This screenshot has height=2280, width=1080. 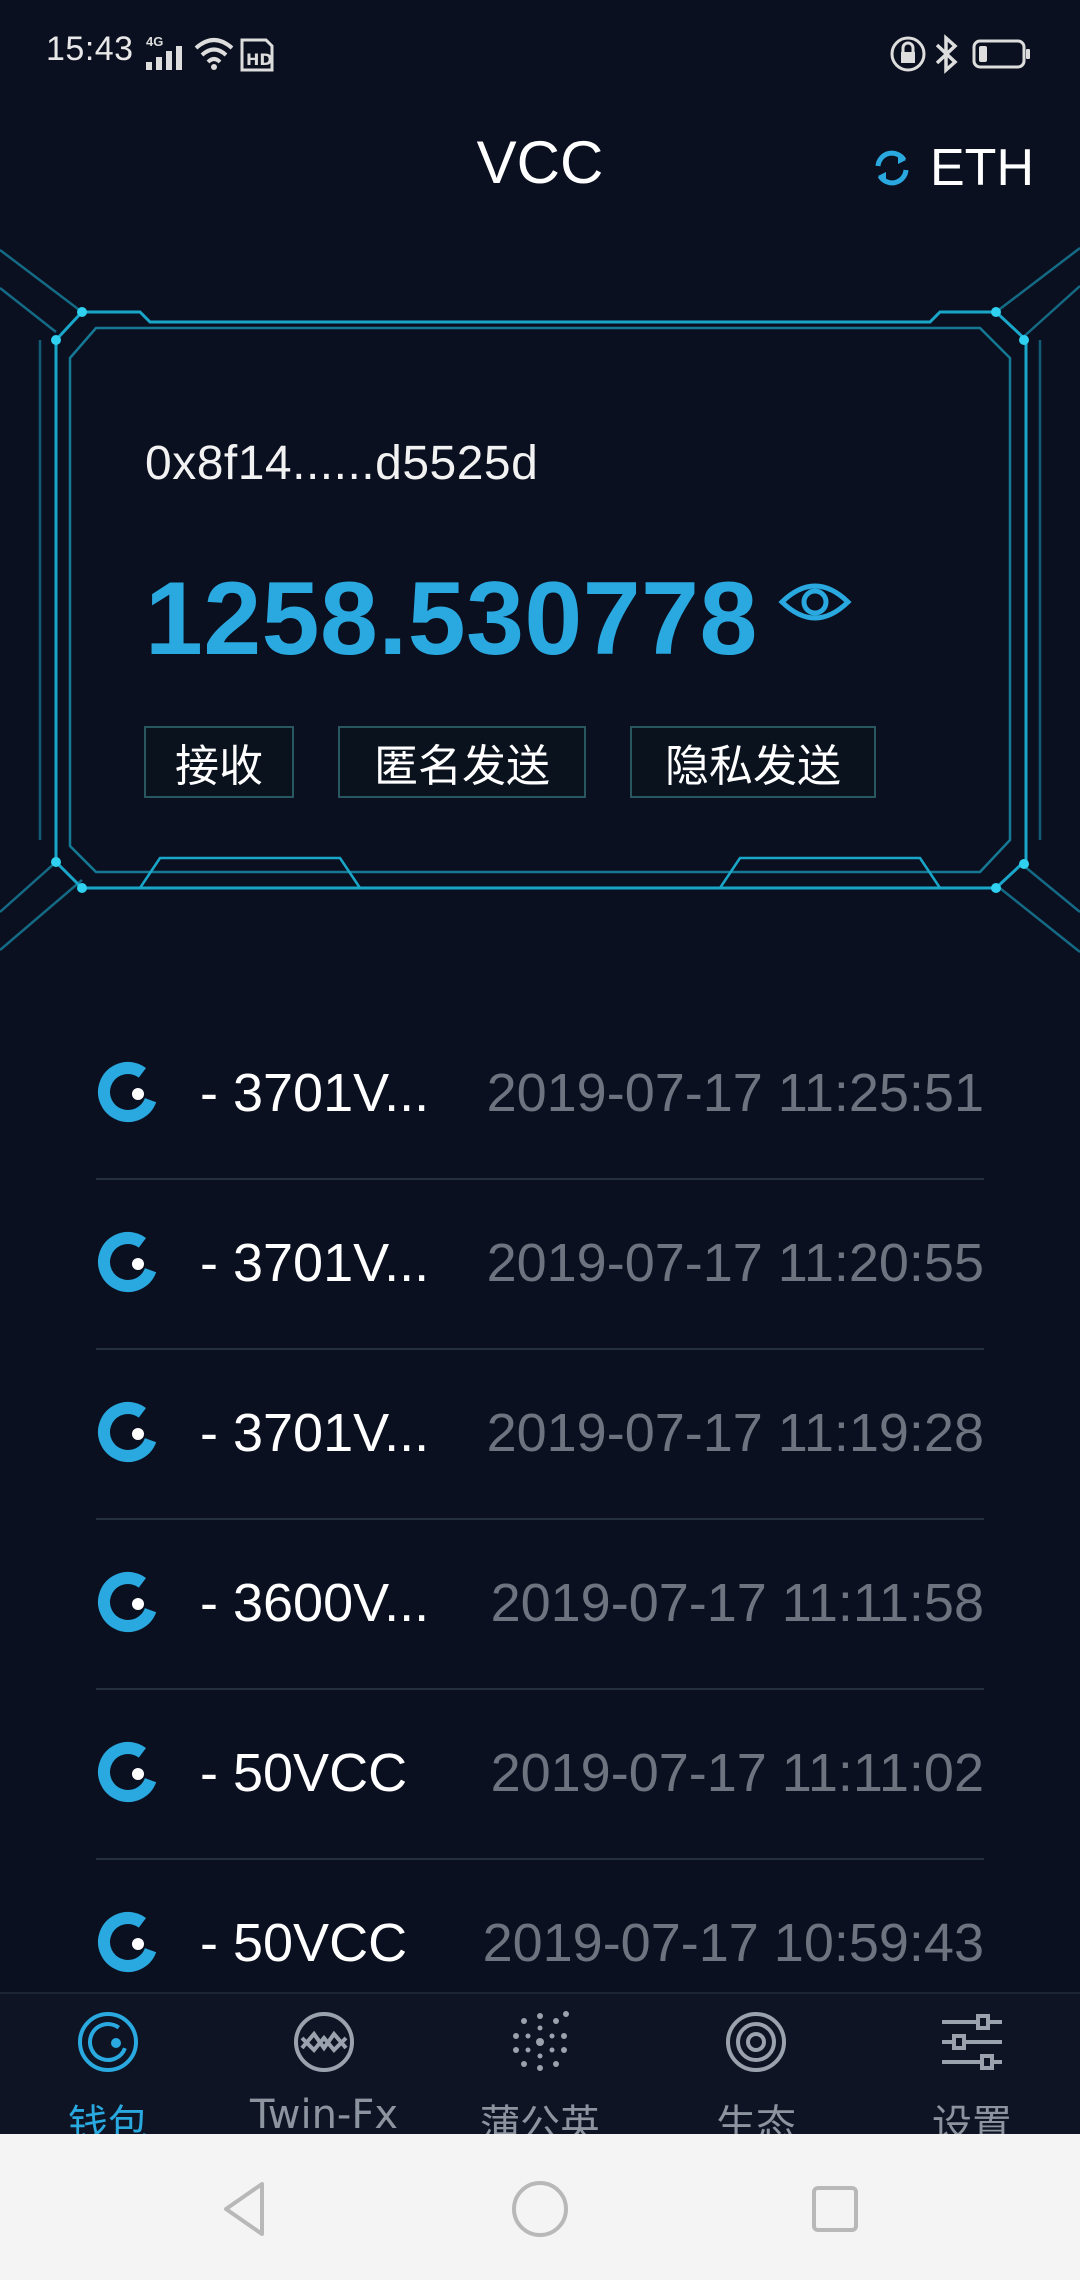 I want to click on status-time: 15:43, so click(x=90, y=49).